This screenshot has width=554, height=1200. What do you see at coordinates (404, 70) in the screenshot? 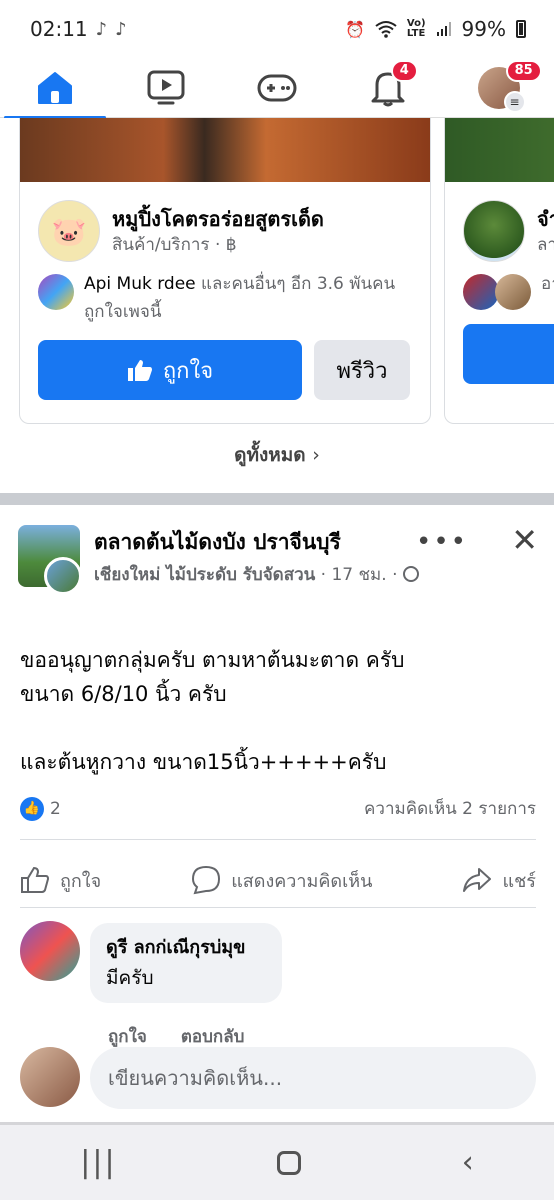
I see `notification-badge: 4` at bounding box center [404, 70].